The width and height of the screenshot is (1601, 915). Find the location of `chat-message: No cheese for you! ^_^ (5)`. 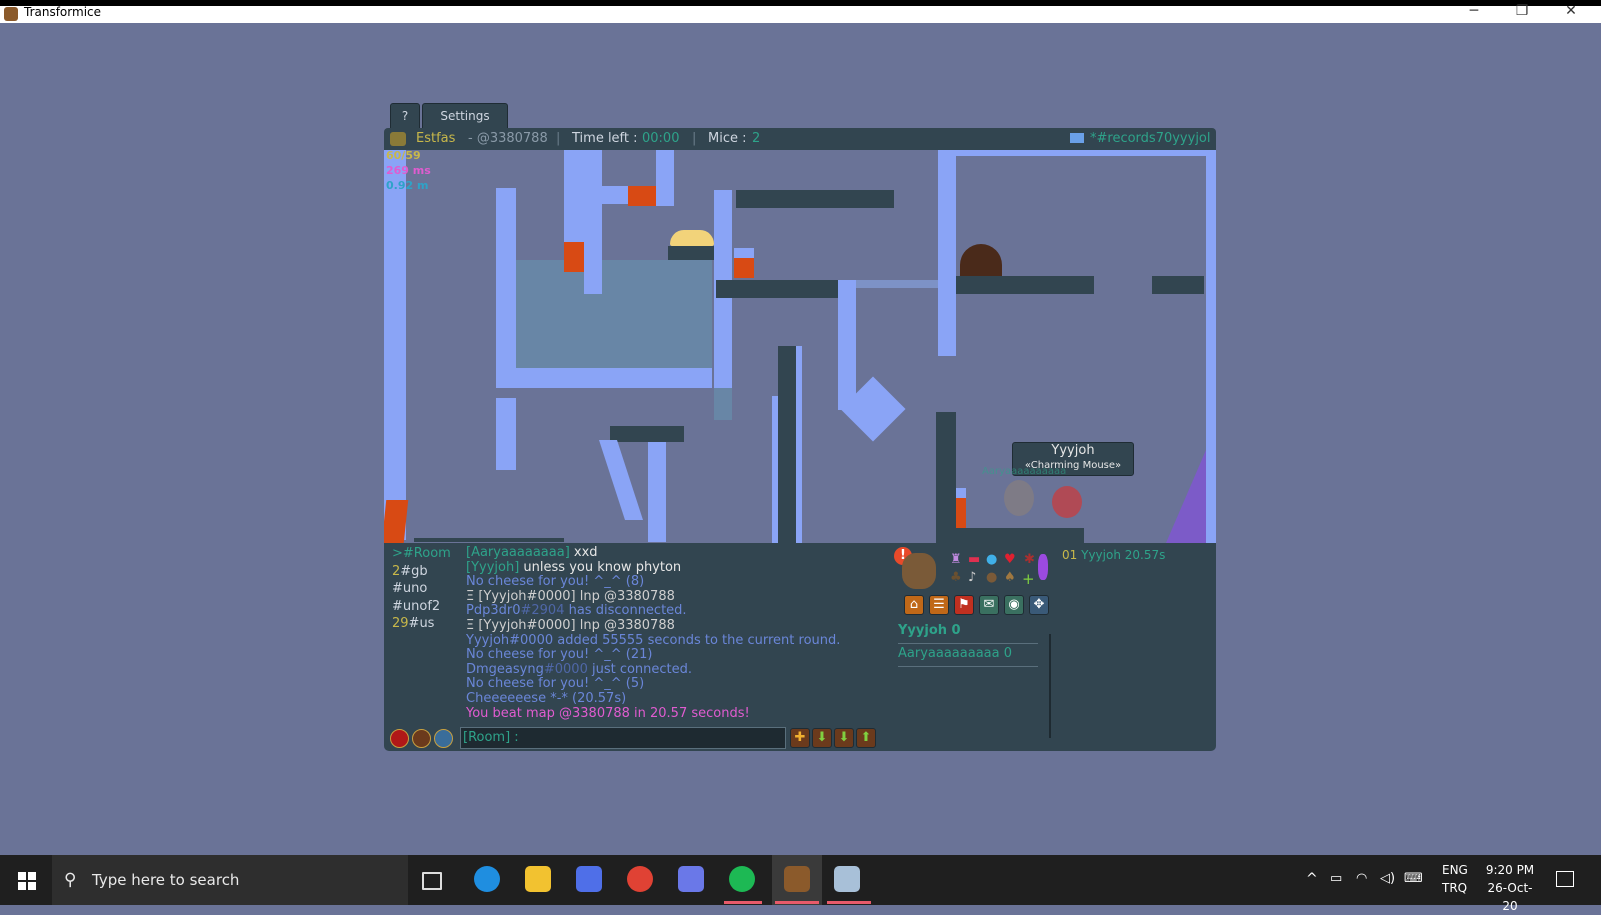

chat-message: No cheese for you! ^_^ (5) is located at coordinates (555, 684).